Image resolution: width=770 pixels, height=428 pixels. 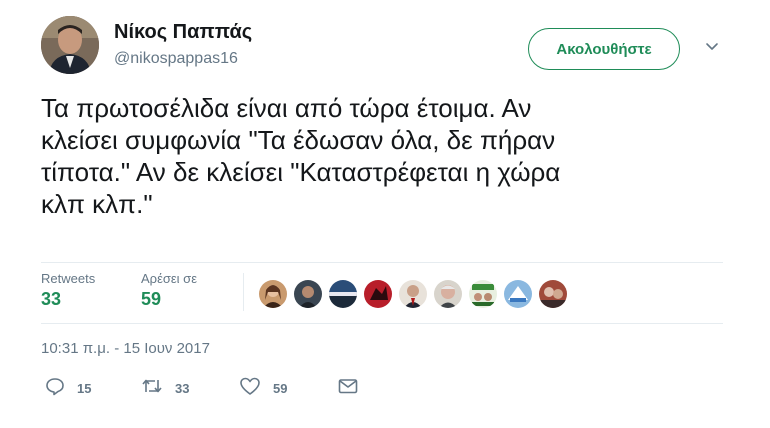 I want to click on reply-count: 15, so click(x=84, y=388).